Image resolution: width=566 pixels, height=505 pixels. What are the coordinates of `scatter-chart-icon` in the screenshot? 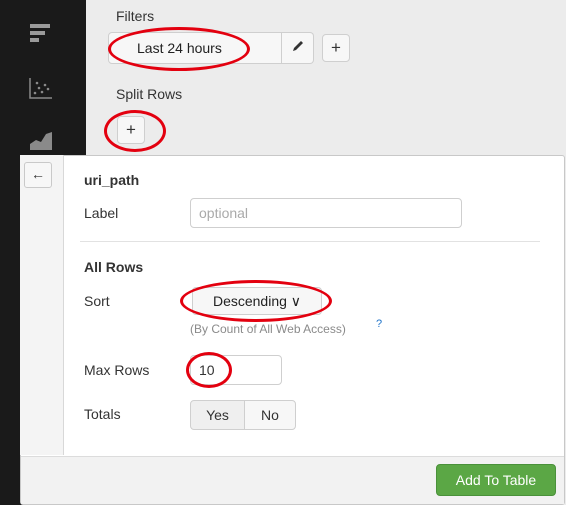 It's located at (41, 88).